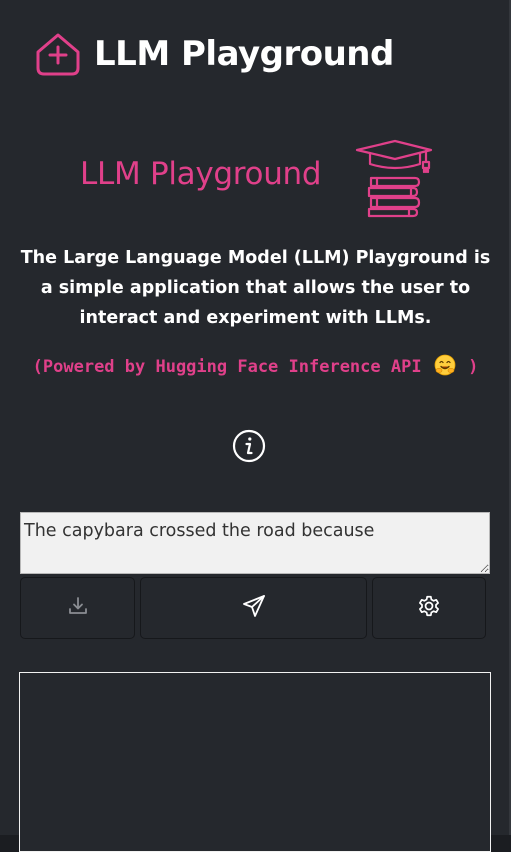  What do you see at coordinates (255, 543) in the screenshot?
I see `prompt-input: The capybara crossed the road because` at bounding box center [255, 543].